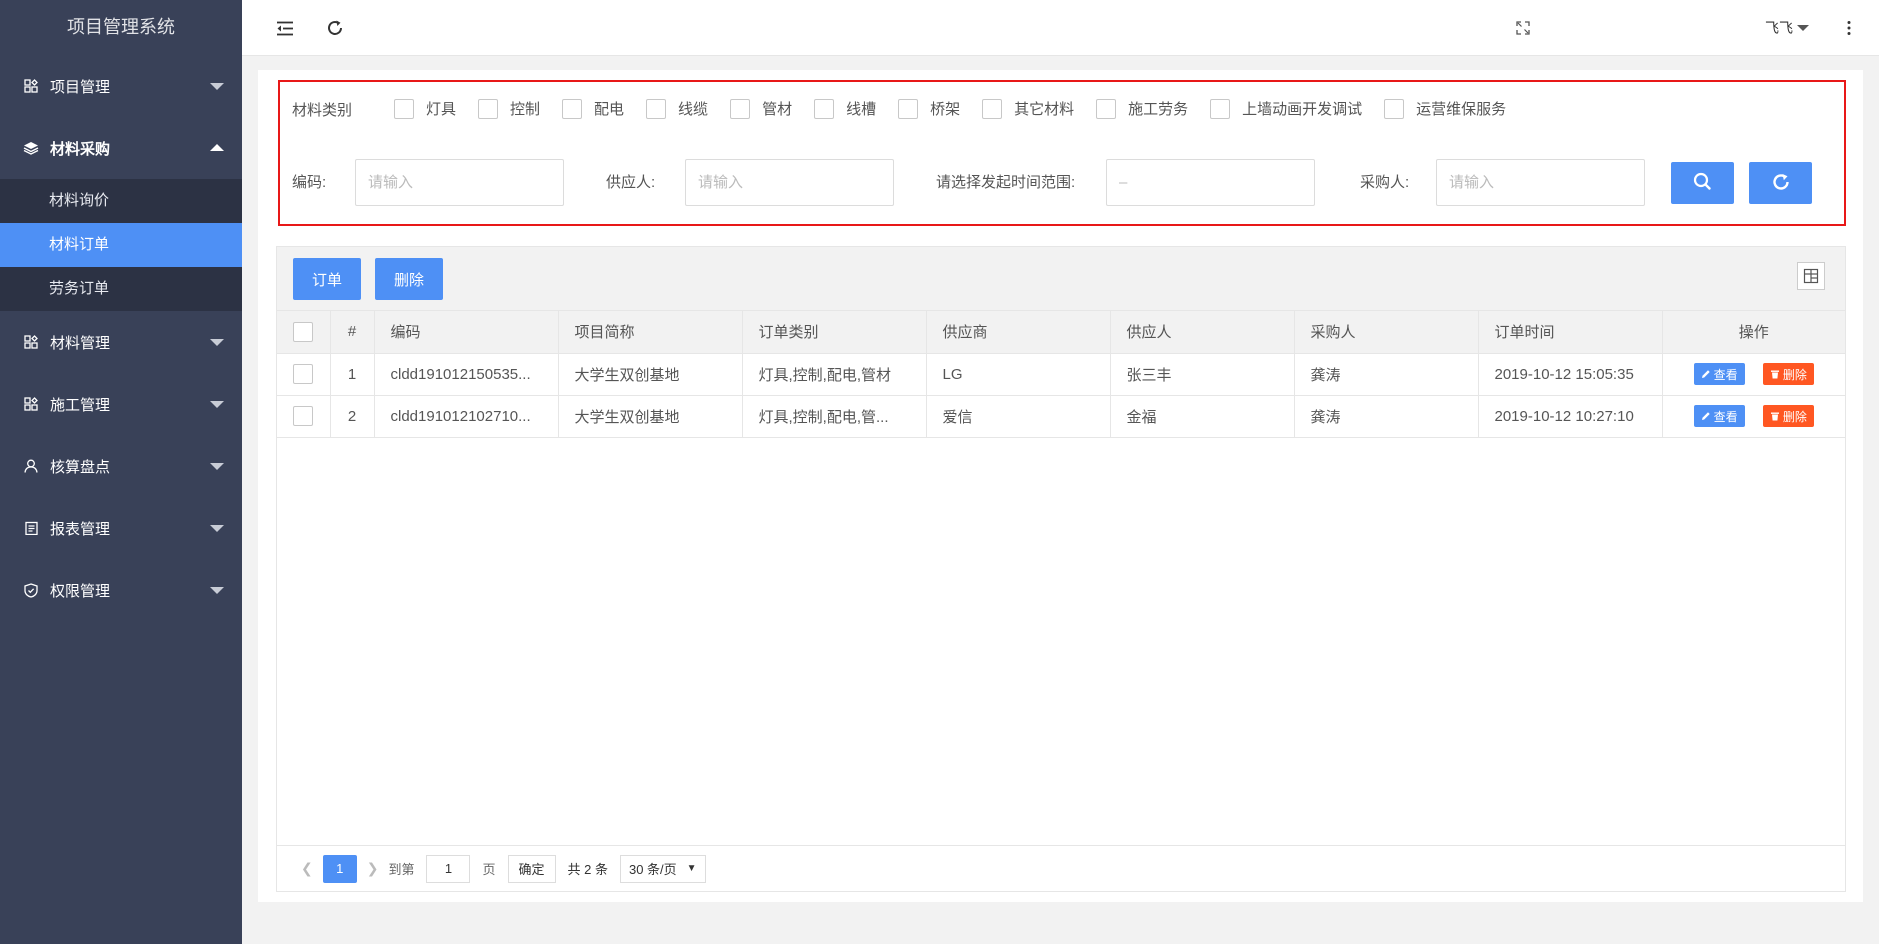 This screenshot has width=1879, height=944. I want to click on fullscreen-icon, so click(1523, 28).